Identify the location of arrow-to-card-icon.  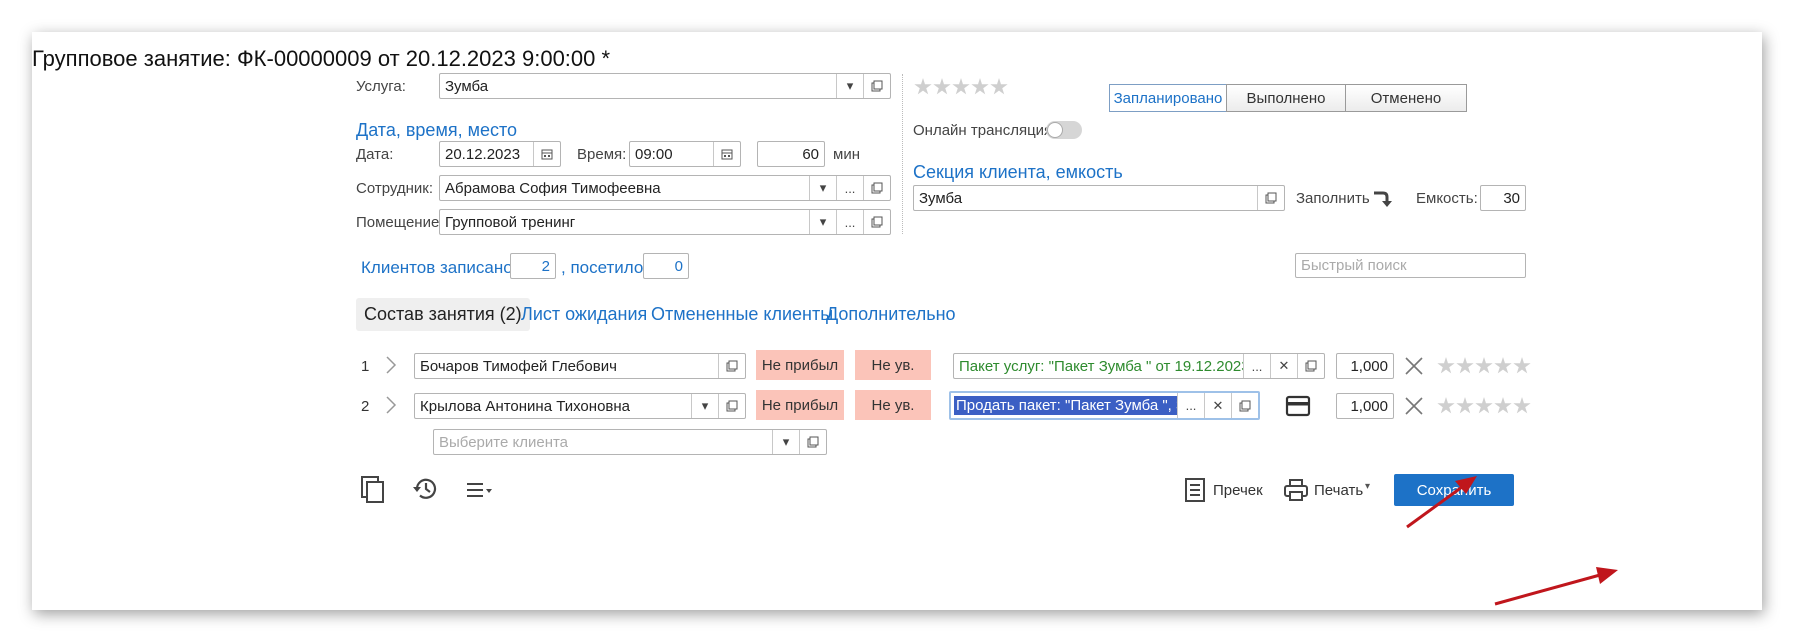
(1441, 502).